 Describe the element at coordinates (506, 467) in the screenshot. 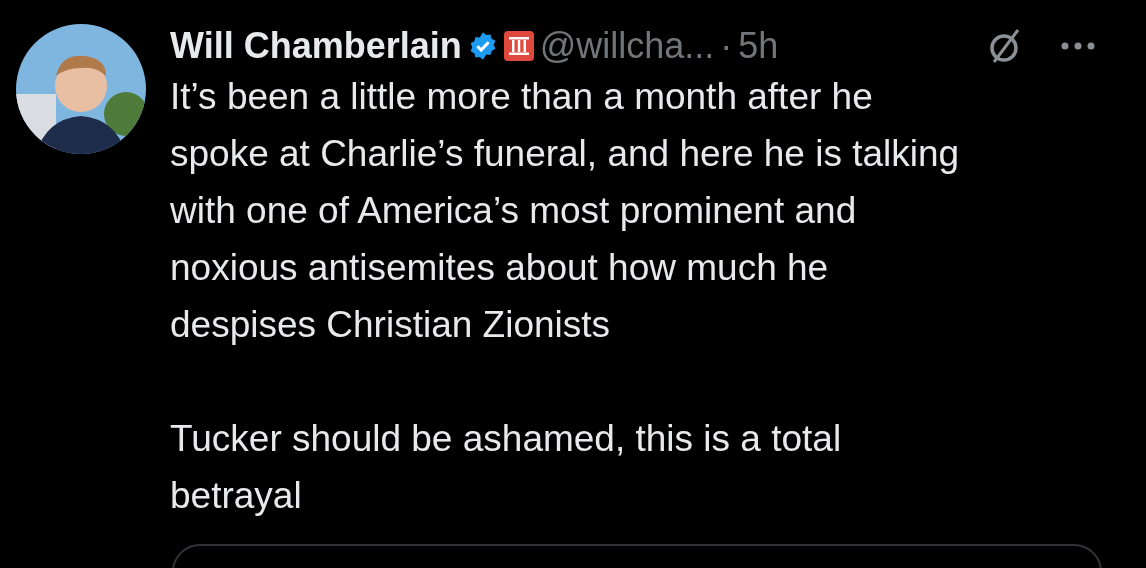

I see `post-text: Tucker should be ashamed, this is a total betrayal` at that location.